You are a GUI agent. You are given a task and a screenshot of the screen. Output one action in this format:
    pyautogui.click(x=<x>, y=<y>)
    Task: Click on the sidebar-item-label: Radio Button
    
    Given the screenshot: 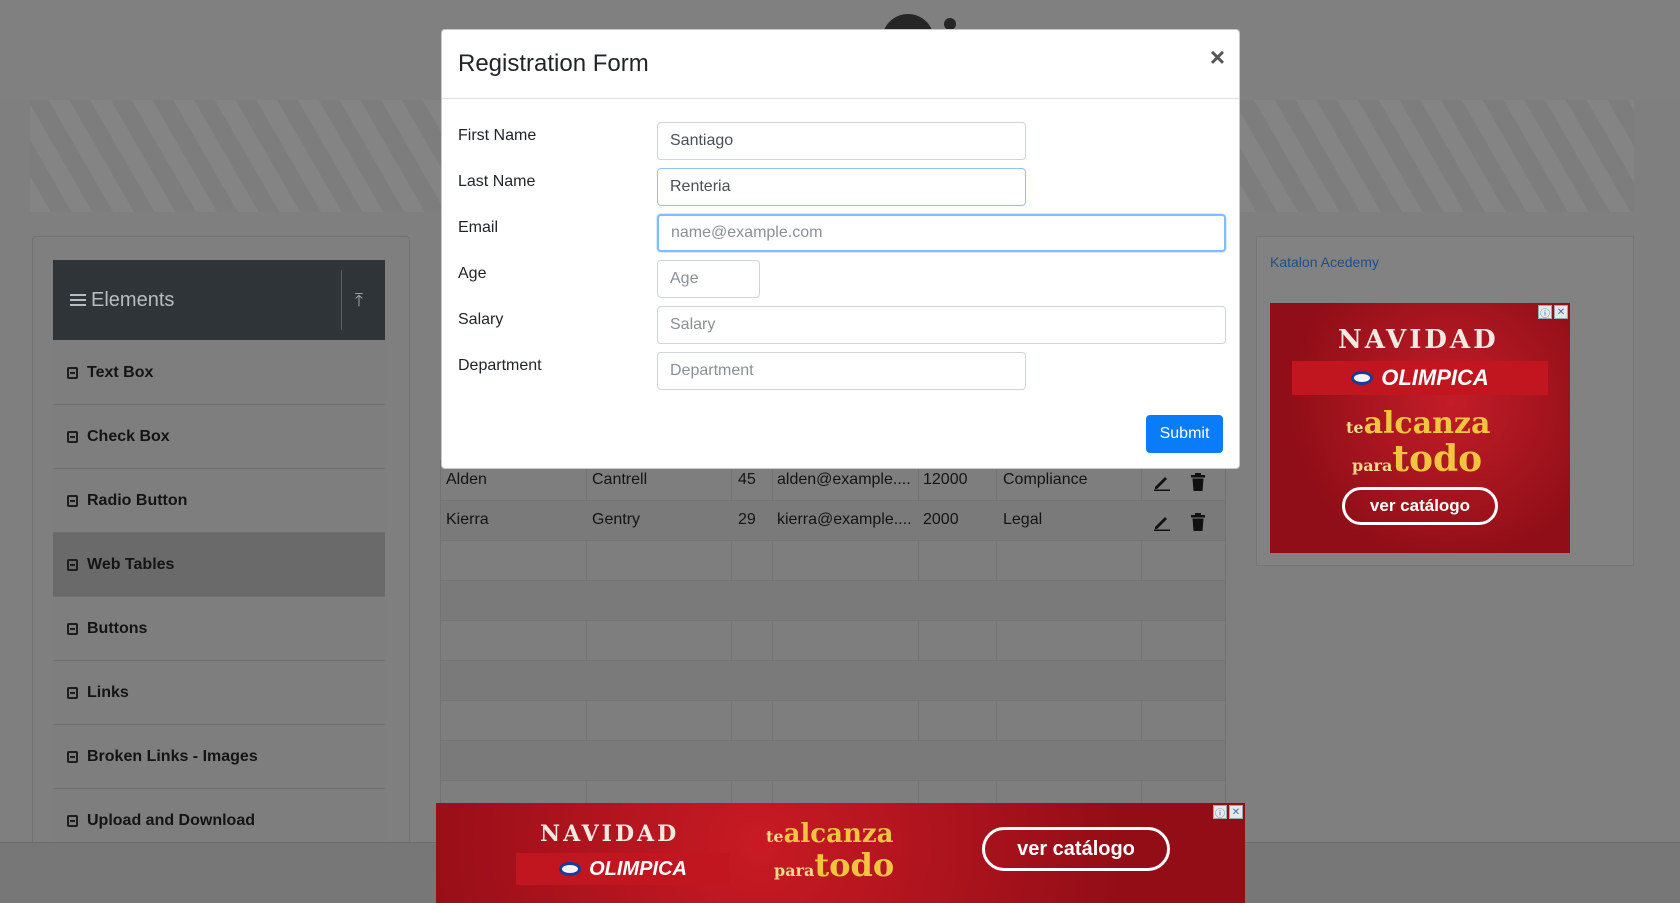 What is the action you would take?
    pyautogui.click(x=137, y=500)
    